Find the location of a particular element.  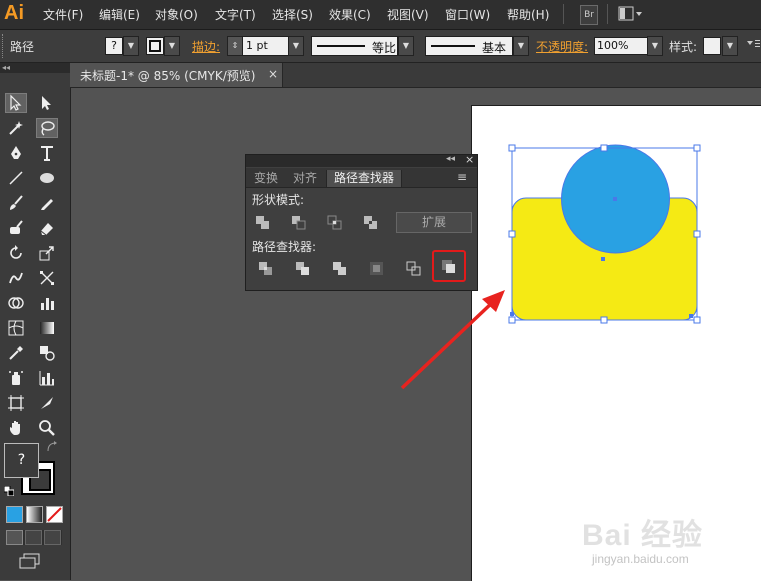

panel-tabs: 变换 对齐 路径查找器 ≡ is located at coordinates (361, 178).